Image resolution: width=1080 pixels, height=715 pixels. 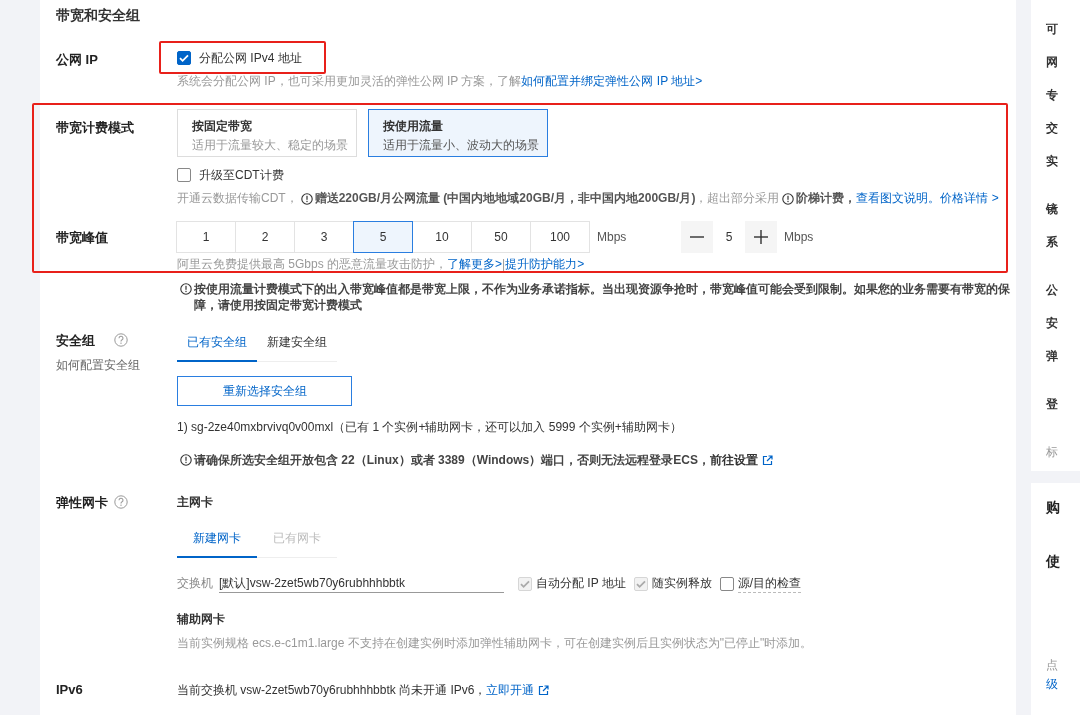 I want to click on reselect-button: 重新选择安全组, so click(x=264, y=391).